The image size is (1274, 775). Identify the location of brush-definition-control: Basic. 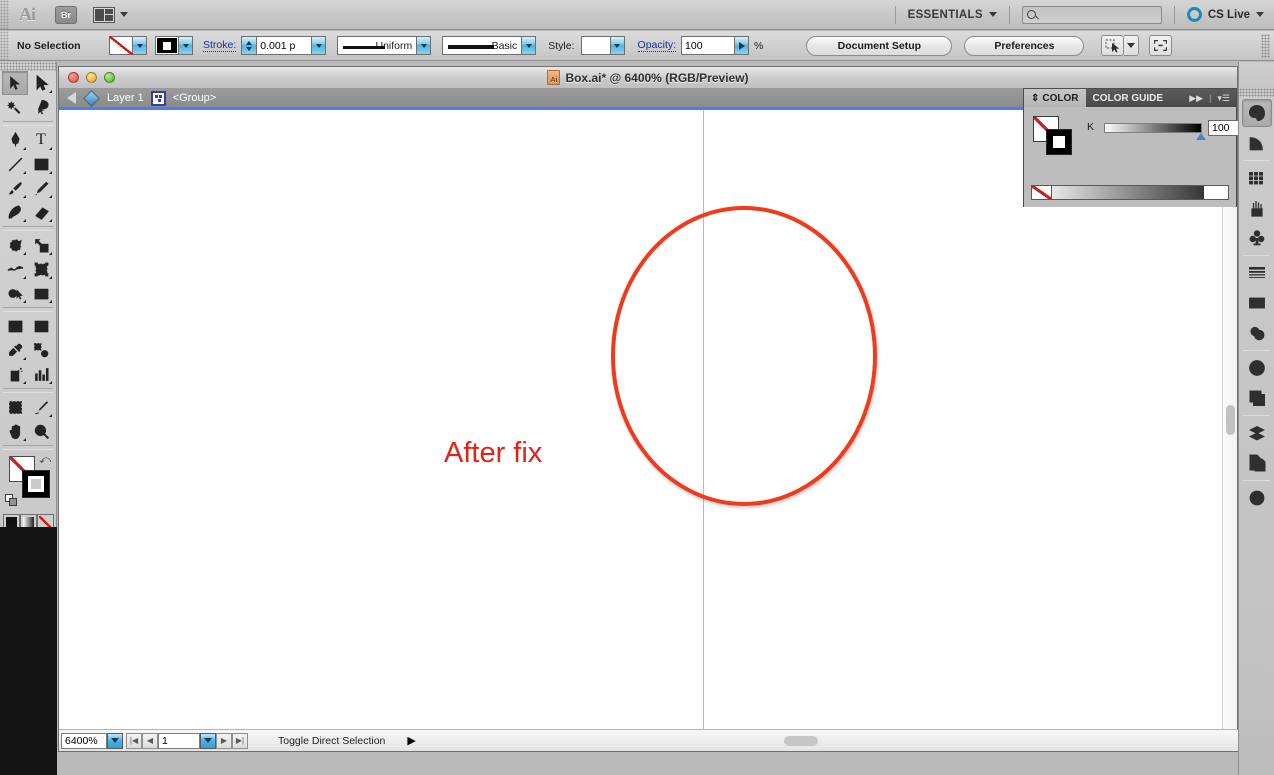
(489, 45).